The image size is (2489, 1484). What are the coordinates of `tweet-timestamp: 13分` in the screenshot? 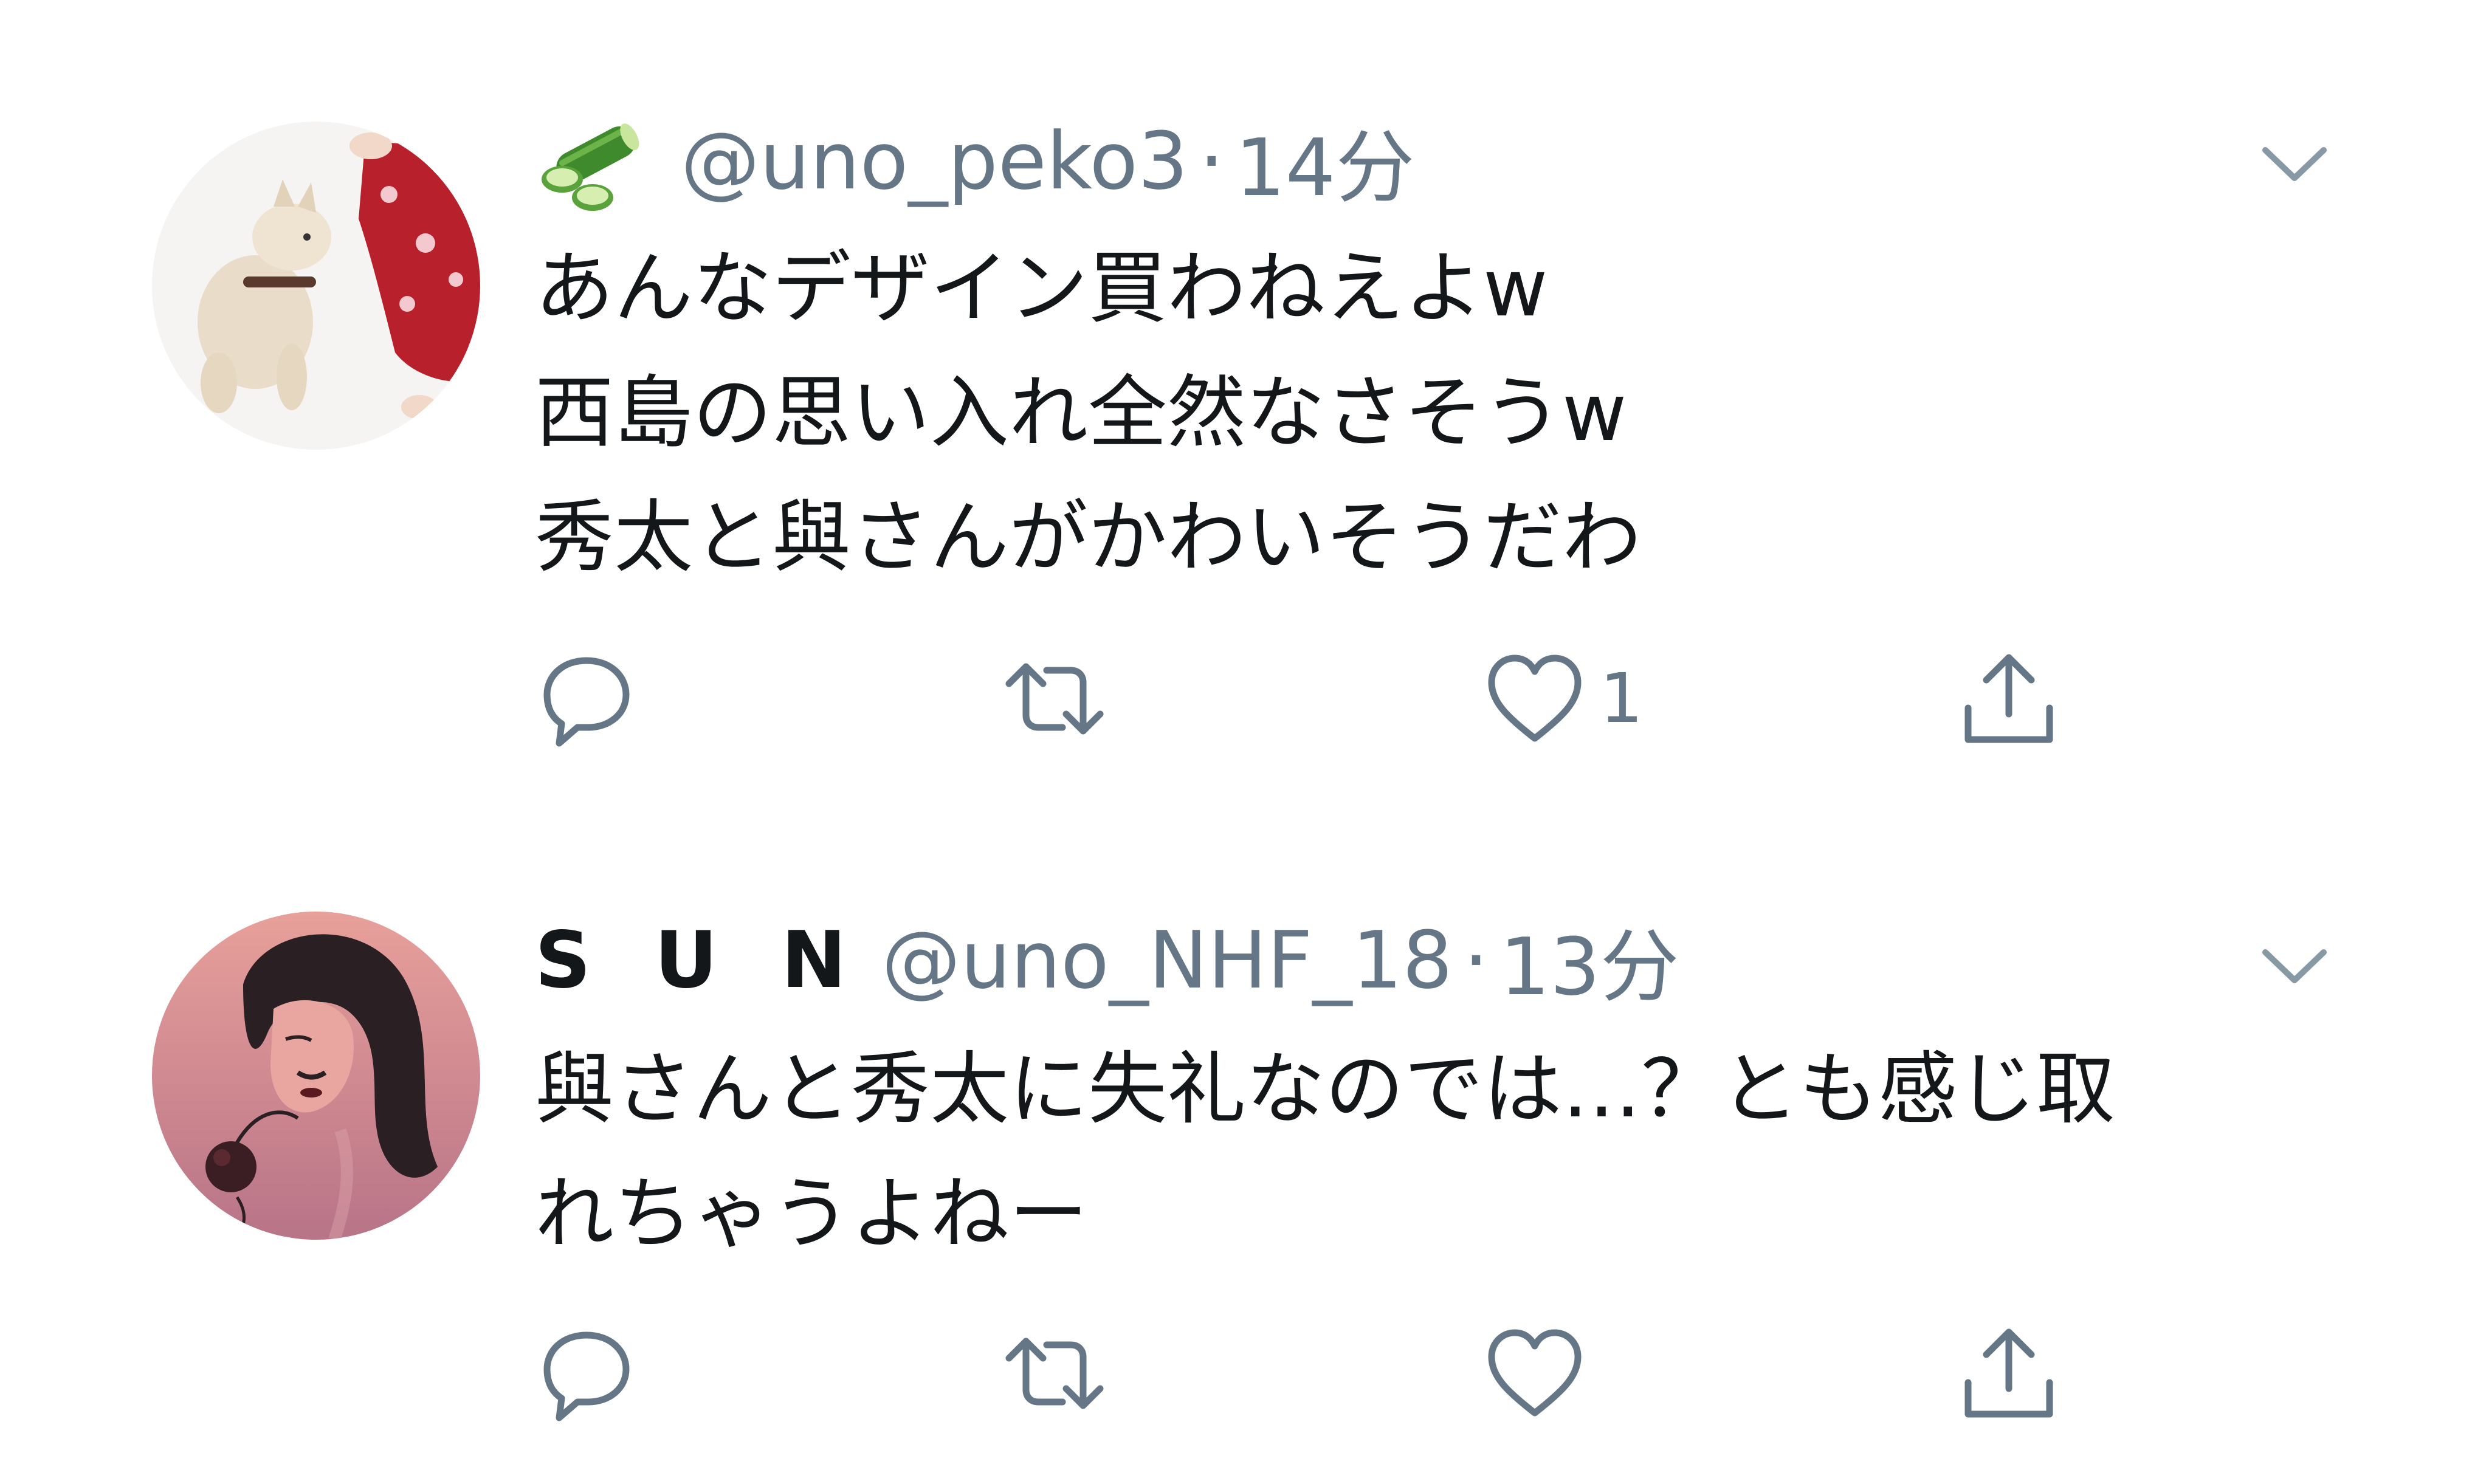 It's located at (1589, 960).